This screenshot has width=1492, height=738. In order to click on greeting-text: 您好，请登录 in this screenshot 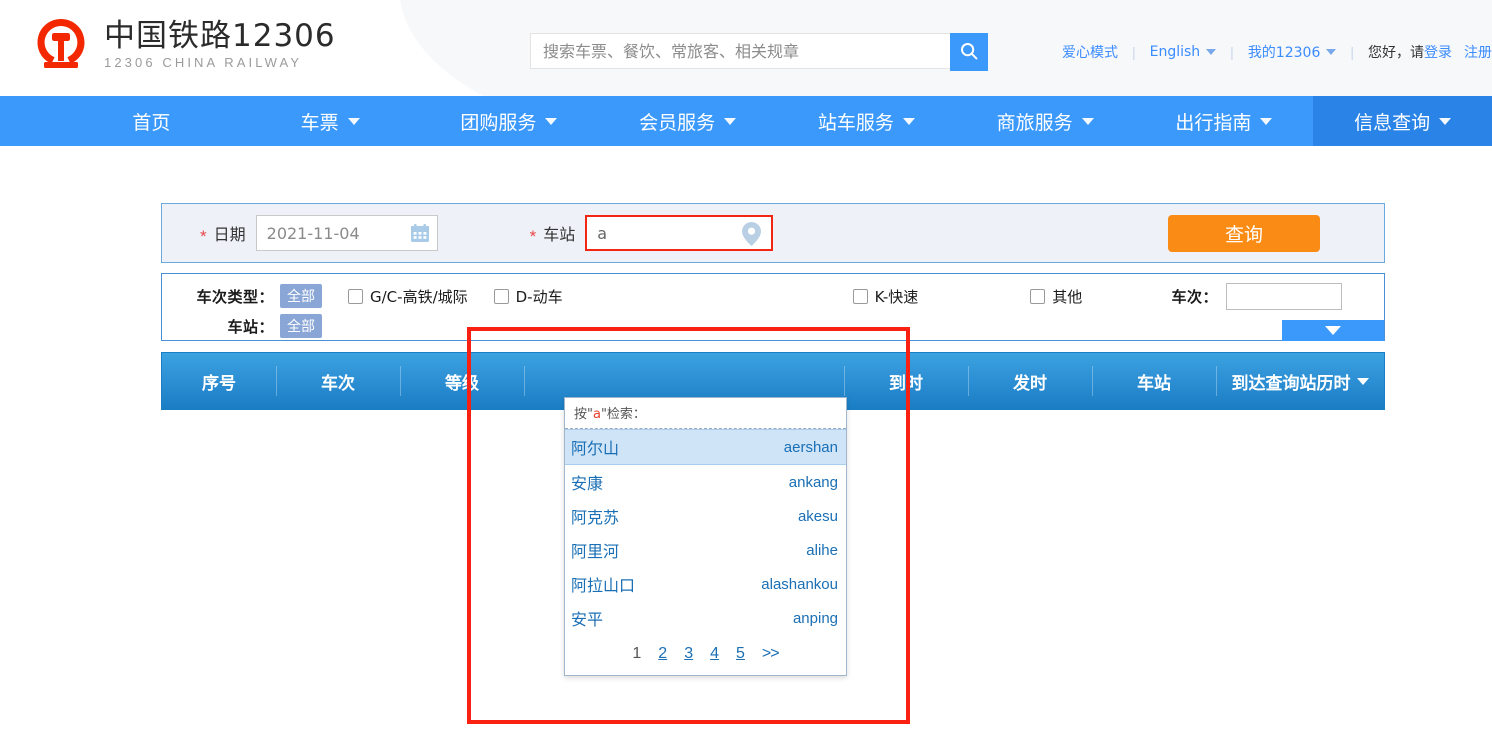, I will do `click(1403, 52)`.